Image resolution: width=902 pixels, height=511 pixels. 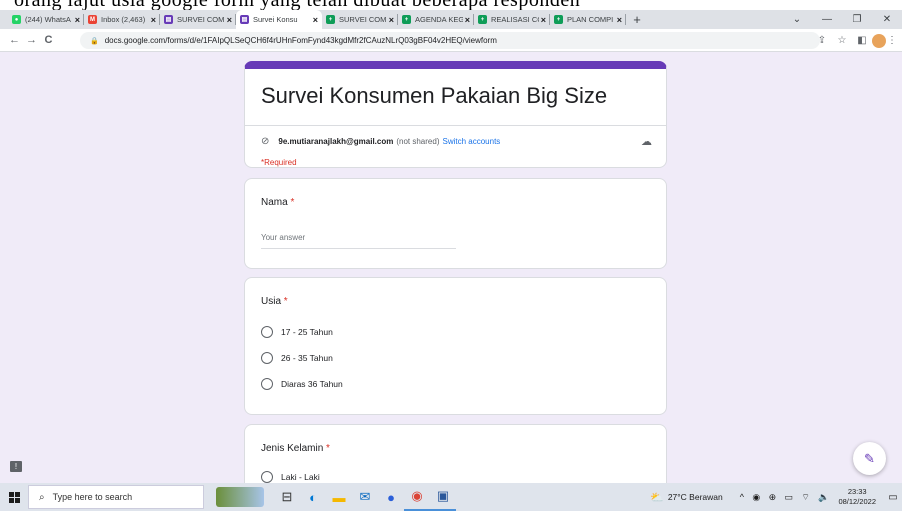 I want to click on windows-logo-icon, so click(x=14, y=497).